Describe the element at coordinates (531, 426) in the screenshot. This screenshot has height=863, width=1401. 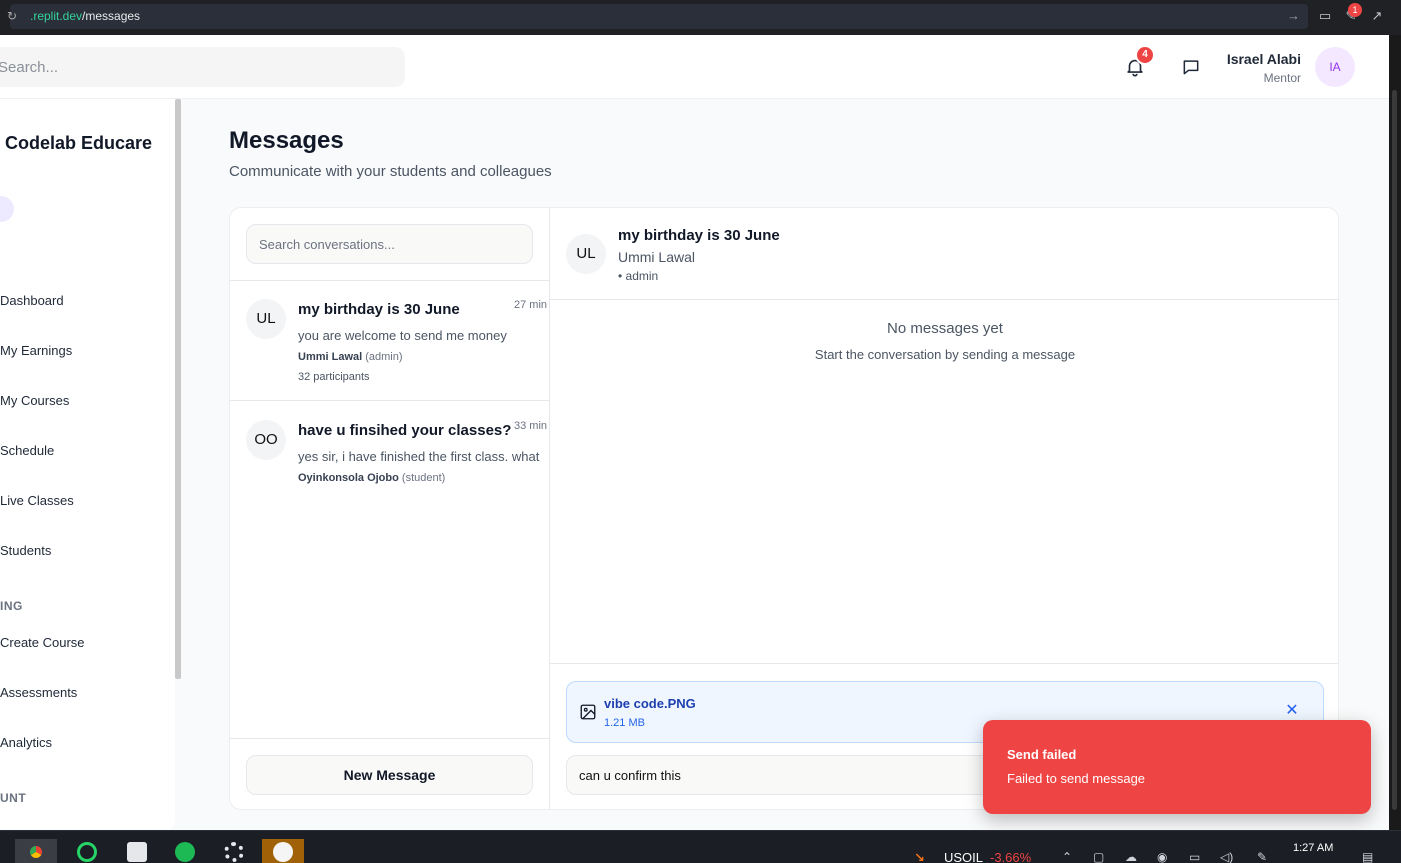
I see `conversation-time: 33 min` at that location.